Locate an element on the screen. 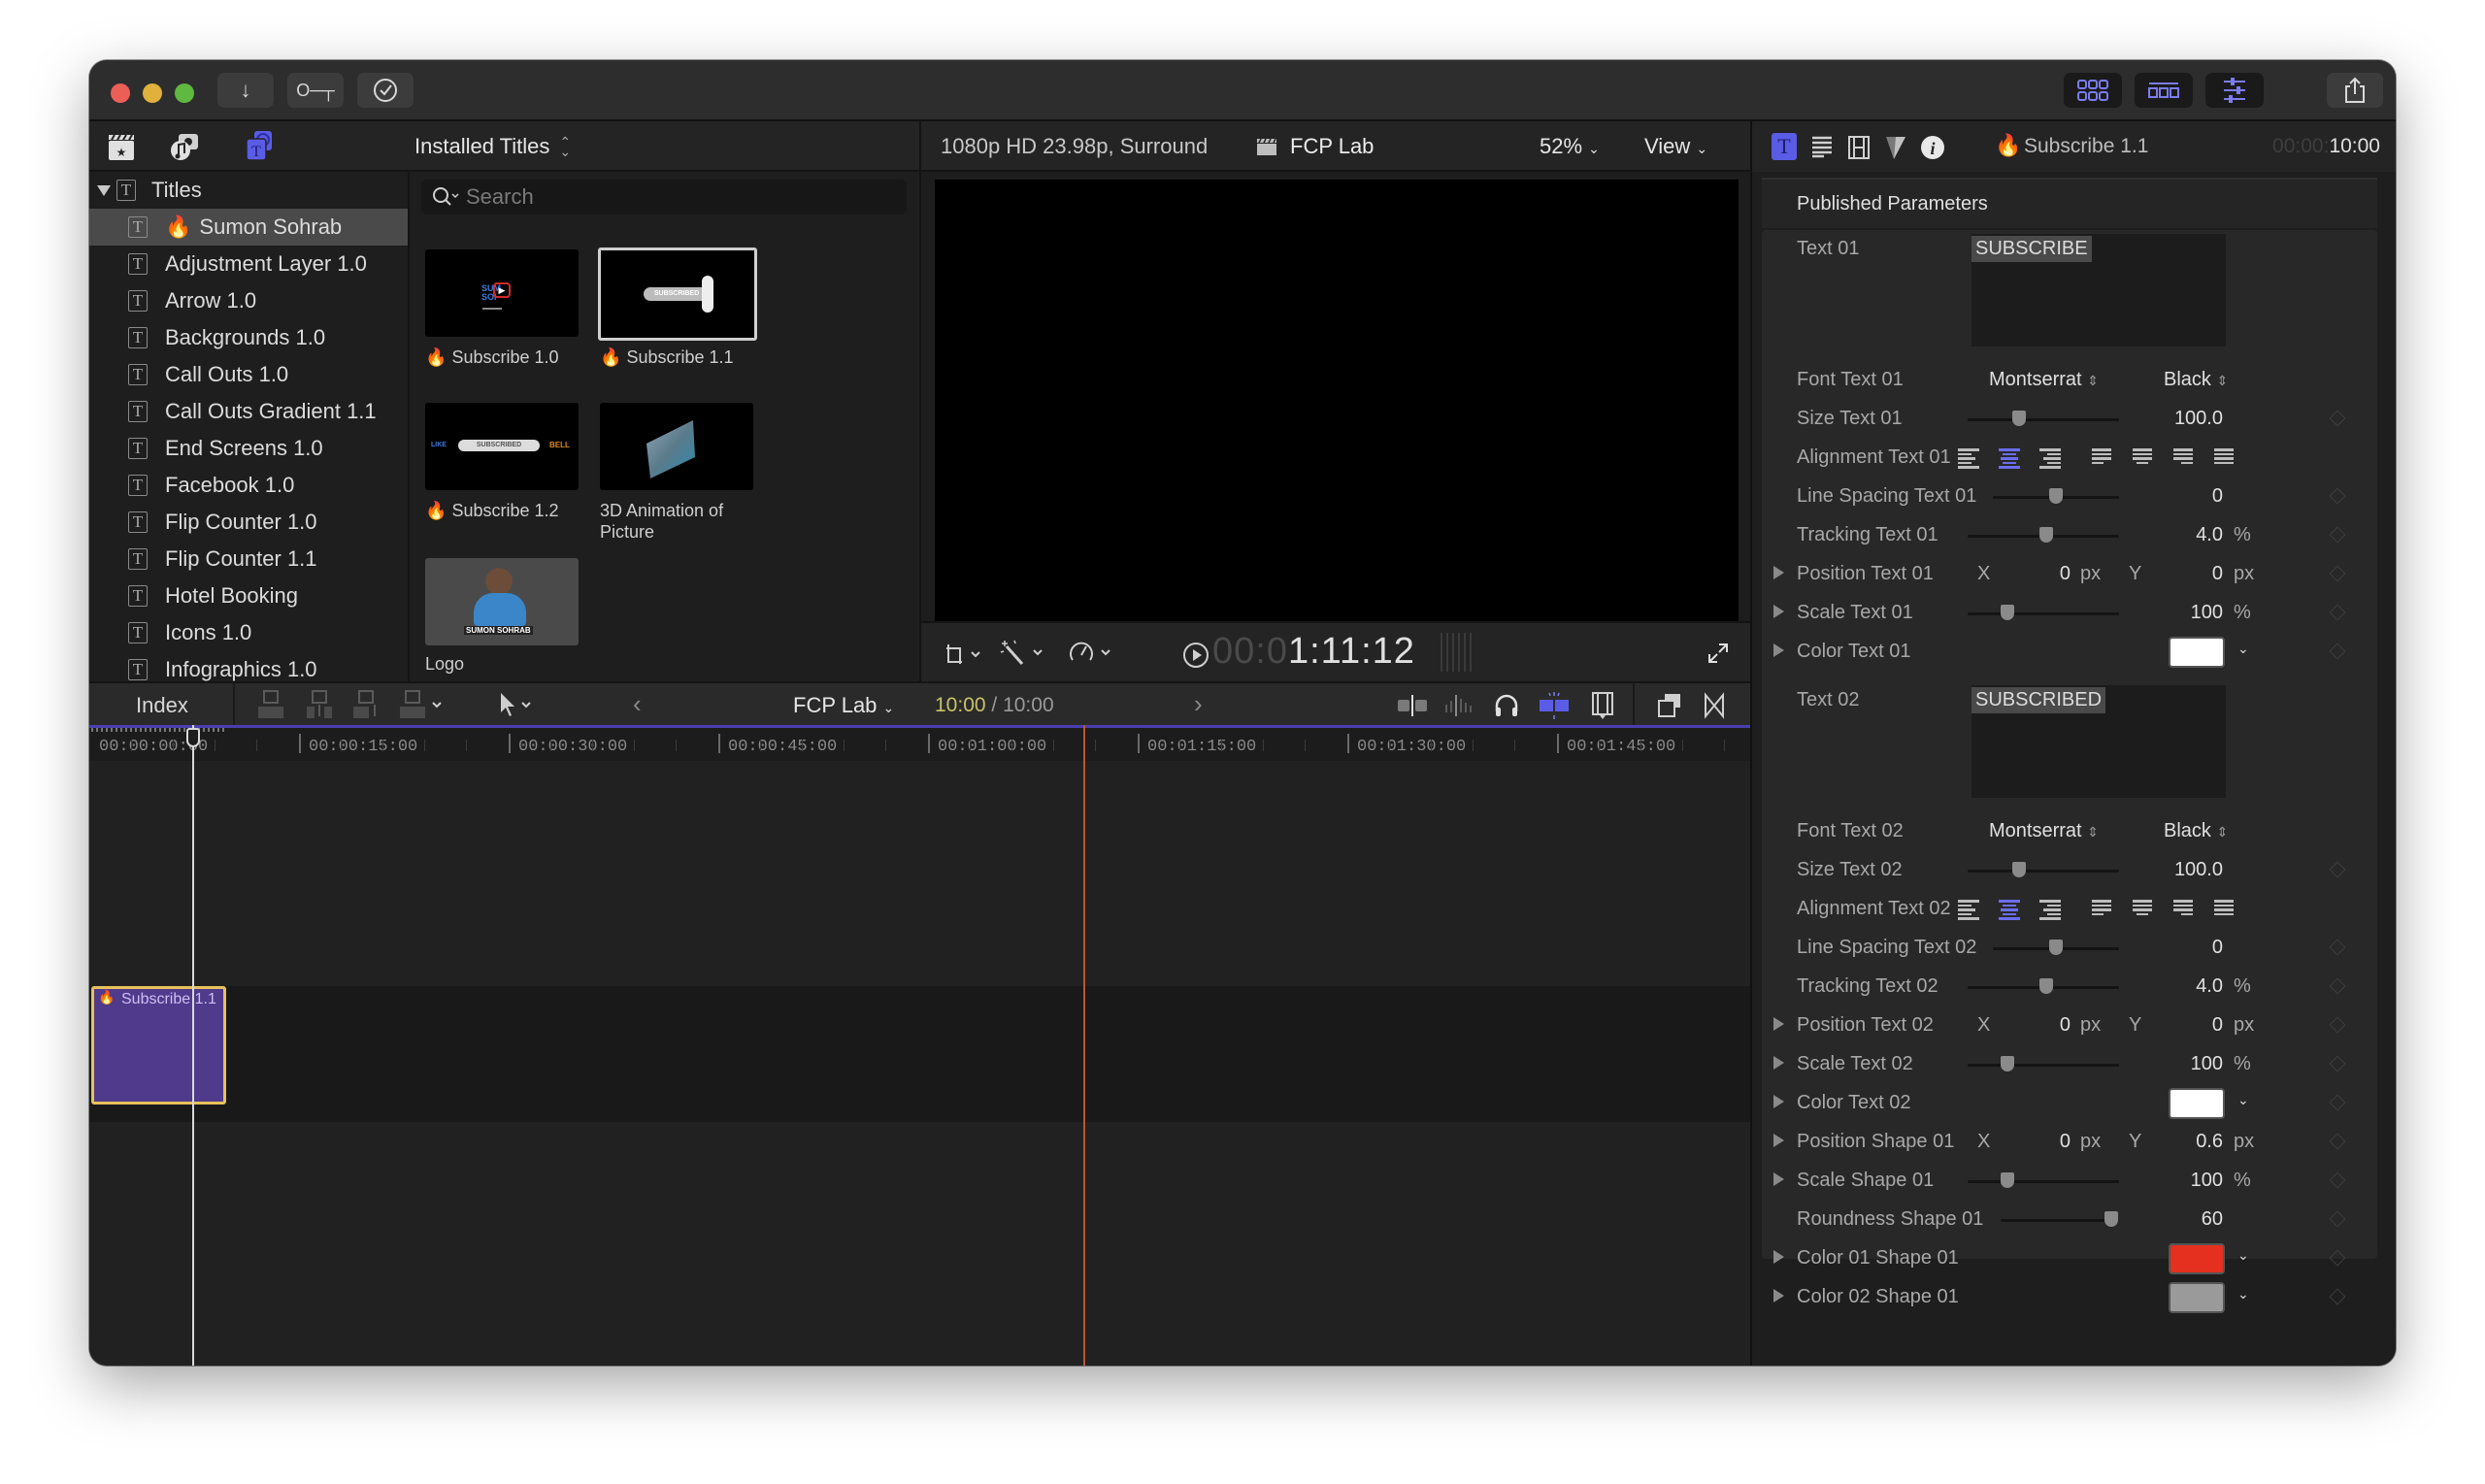  tree-item: T Backgrounds 1.0 is located at coordinates (248, 337).